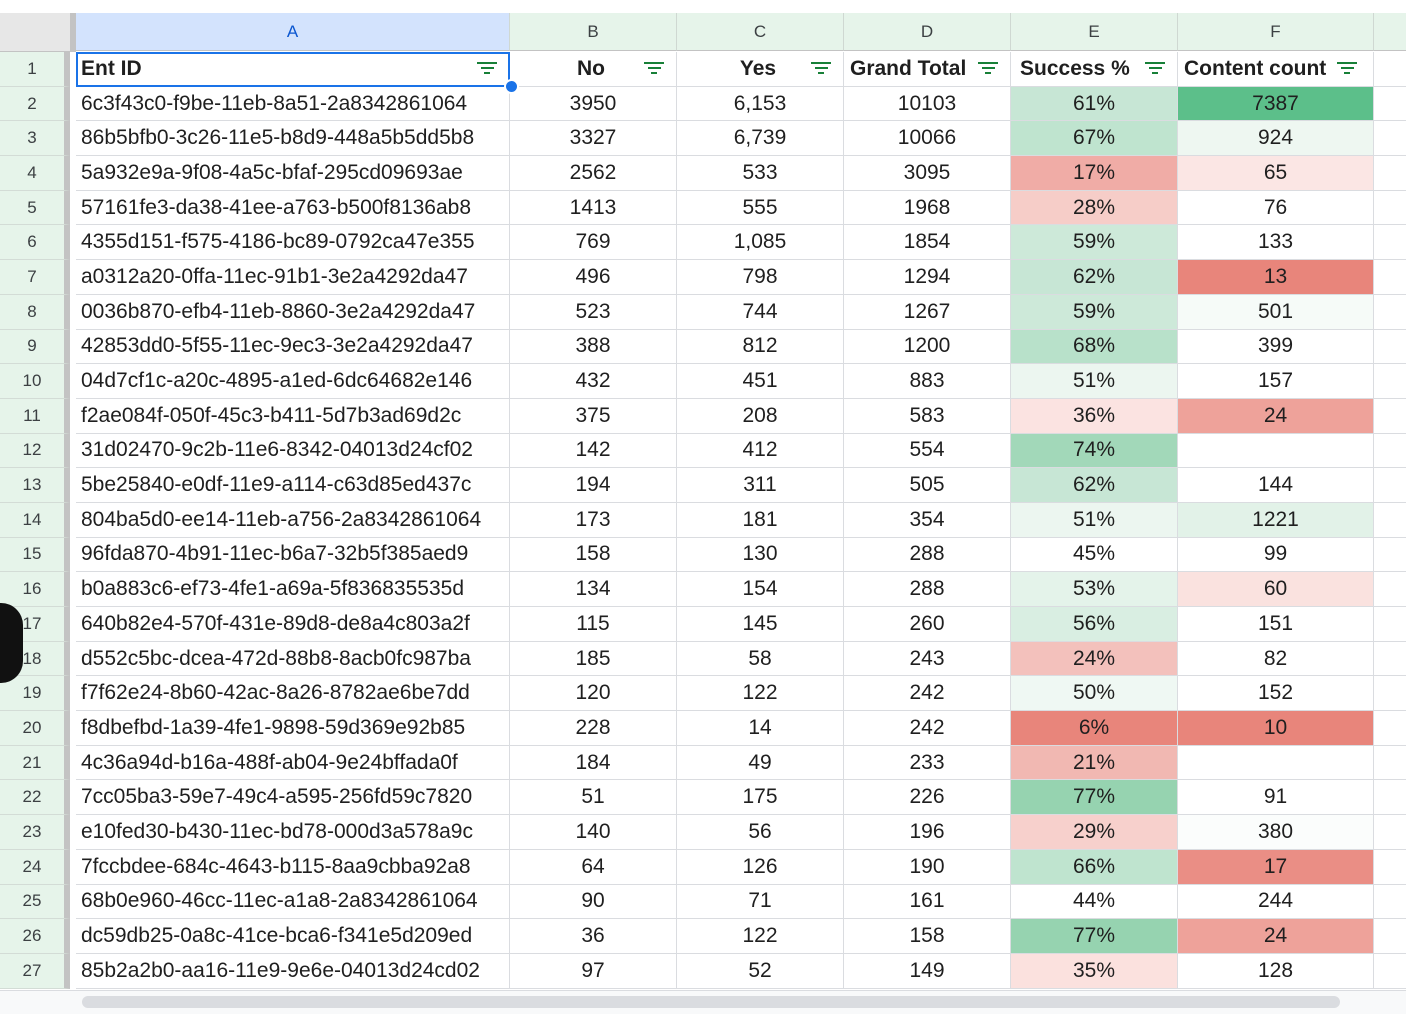 The height and width of the screenshot is (1014, 1406). Describe the element at coordinates (760, 451) in the screenshot. I see `cell-yes: 412` at that location.